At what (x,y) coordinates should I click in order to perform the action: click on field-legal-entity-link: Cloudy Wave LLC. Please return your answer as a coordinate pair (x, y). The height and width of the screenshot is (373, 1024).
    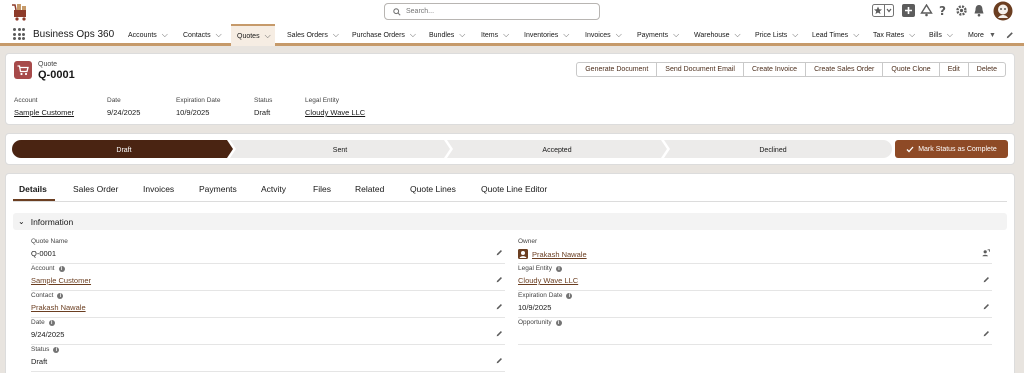
    Looking at the image, I should click on (755, 280).